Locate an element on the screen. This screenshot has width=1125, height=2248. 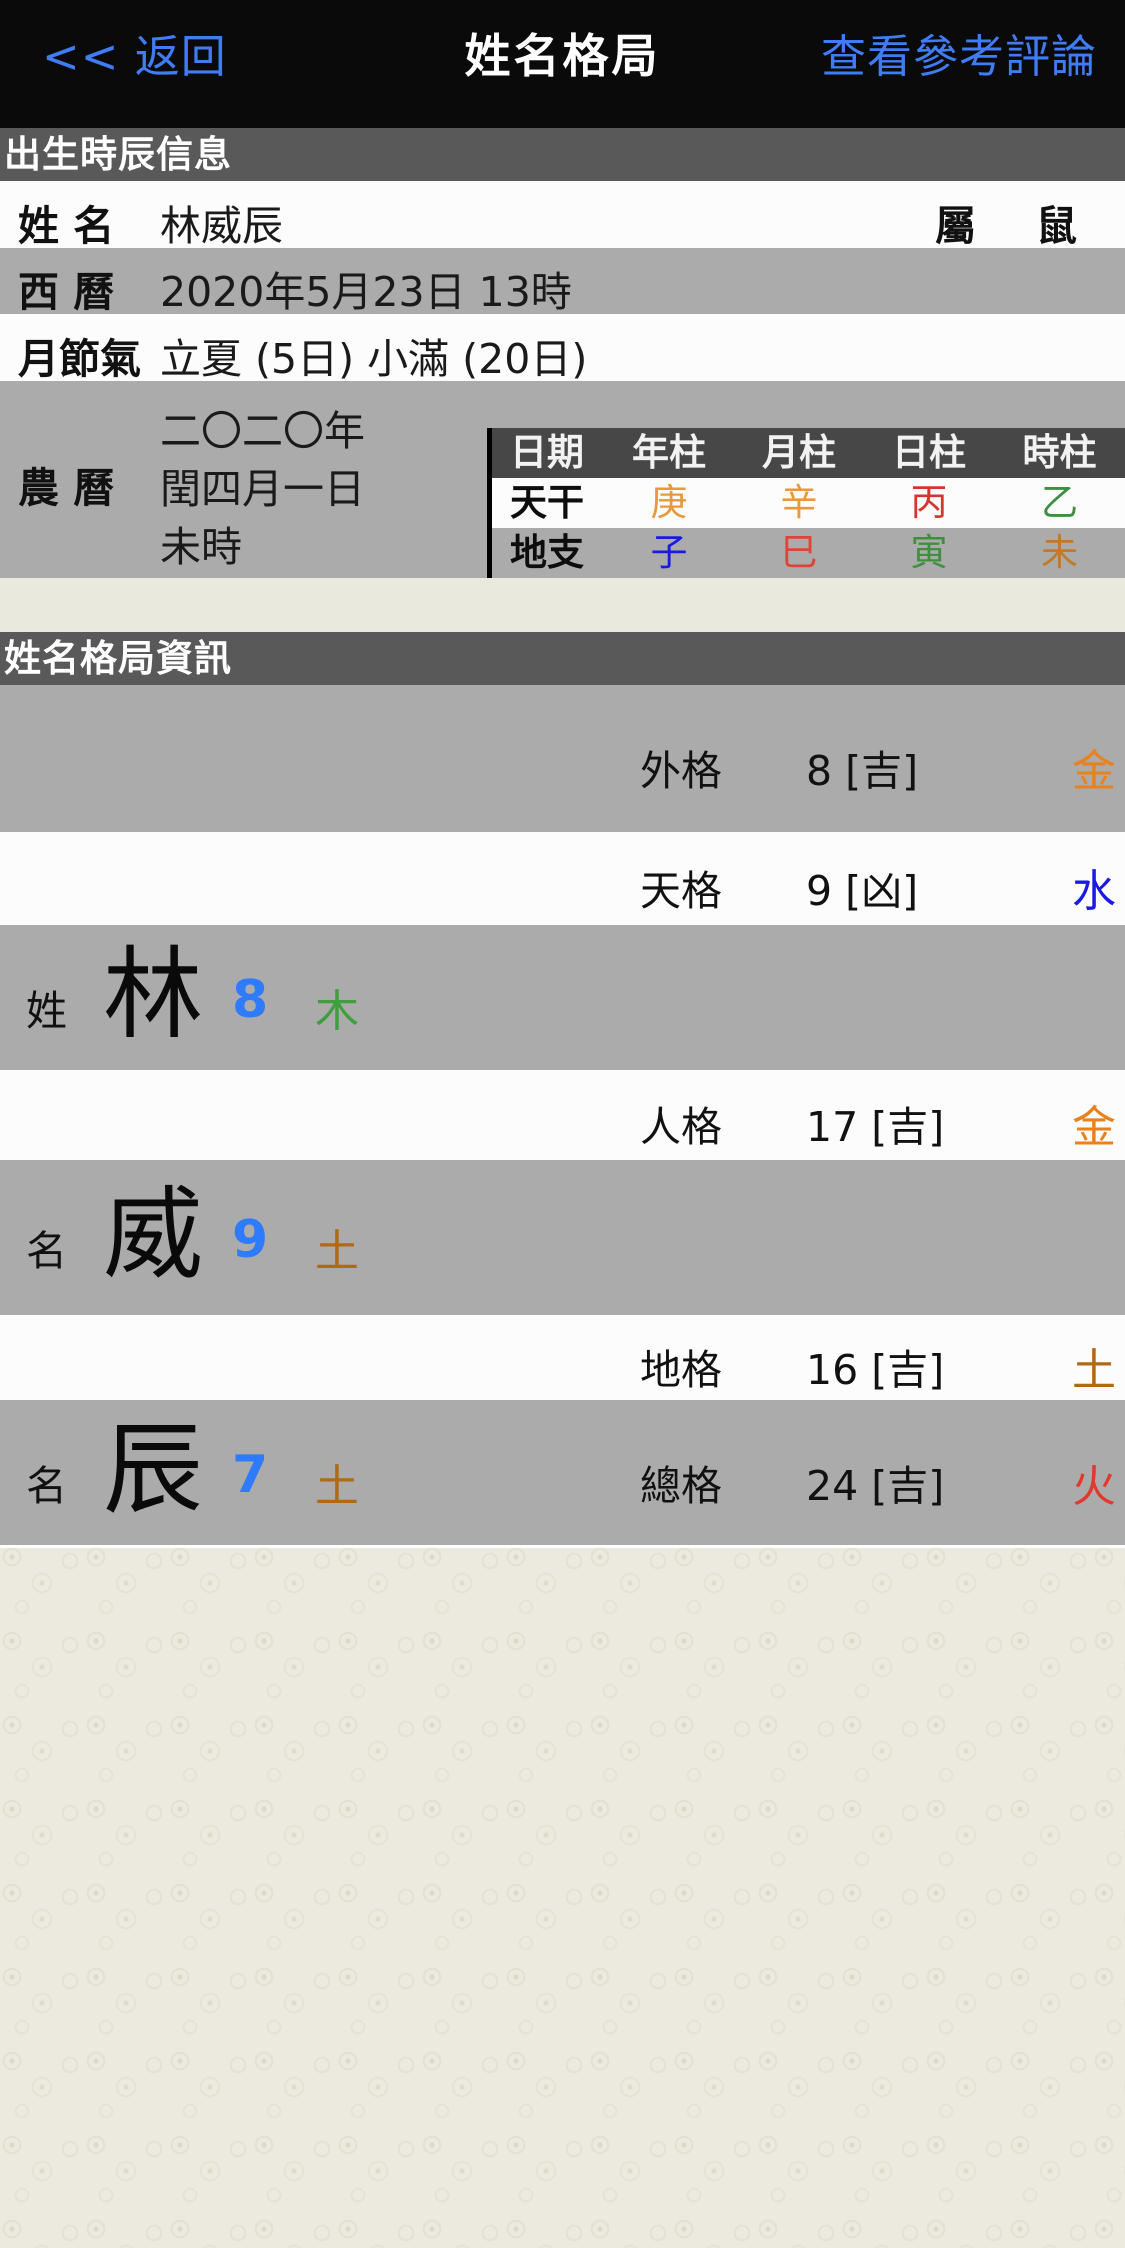
earth-grid-label: 地格 is located at coordinates (681, 1370).